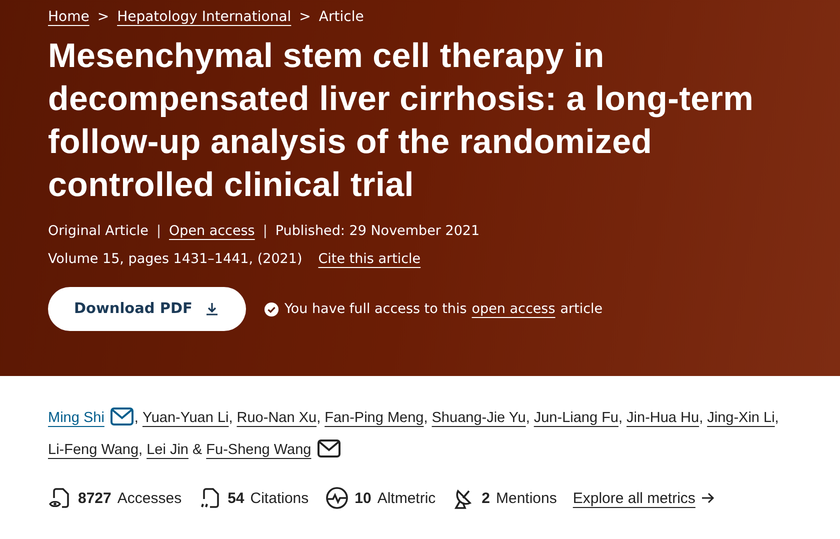  Describe the element at coordinates (374, 418) in the screenshot. I see `author-link: Fan-Ping Meng` at that location.